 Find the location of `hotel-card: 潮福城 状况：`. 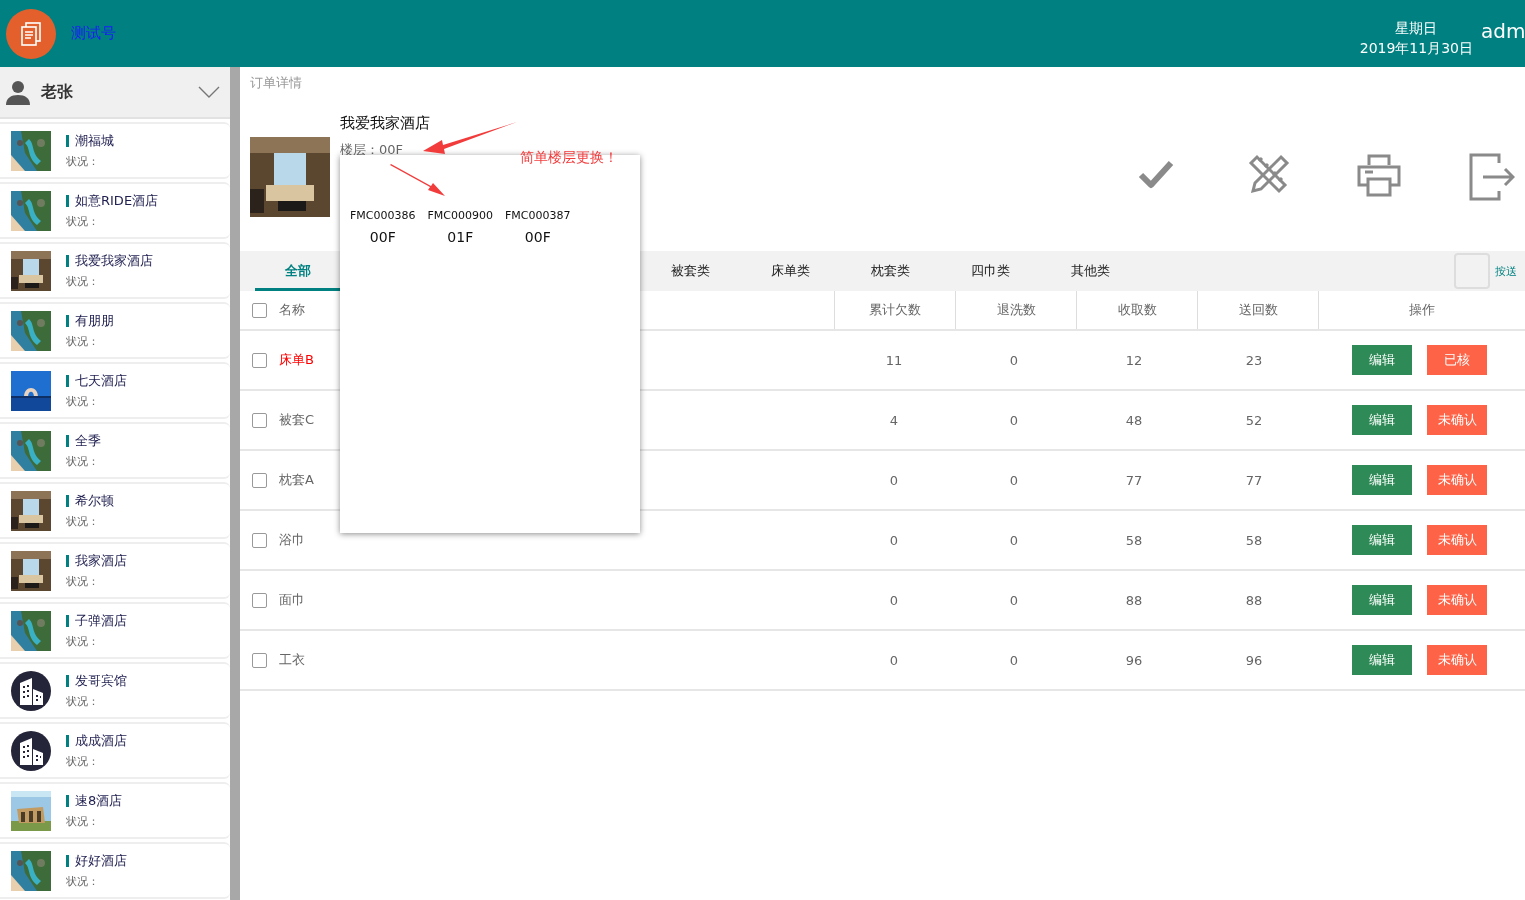

hotel-card: 潮福城 状况： is located at coordinates (115, 150).